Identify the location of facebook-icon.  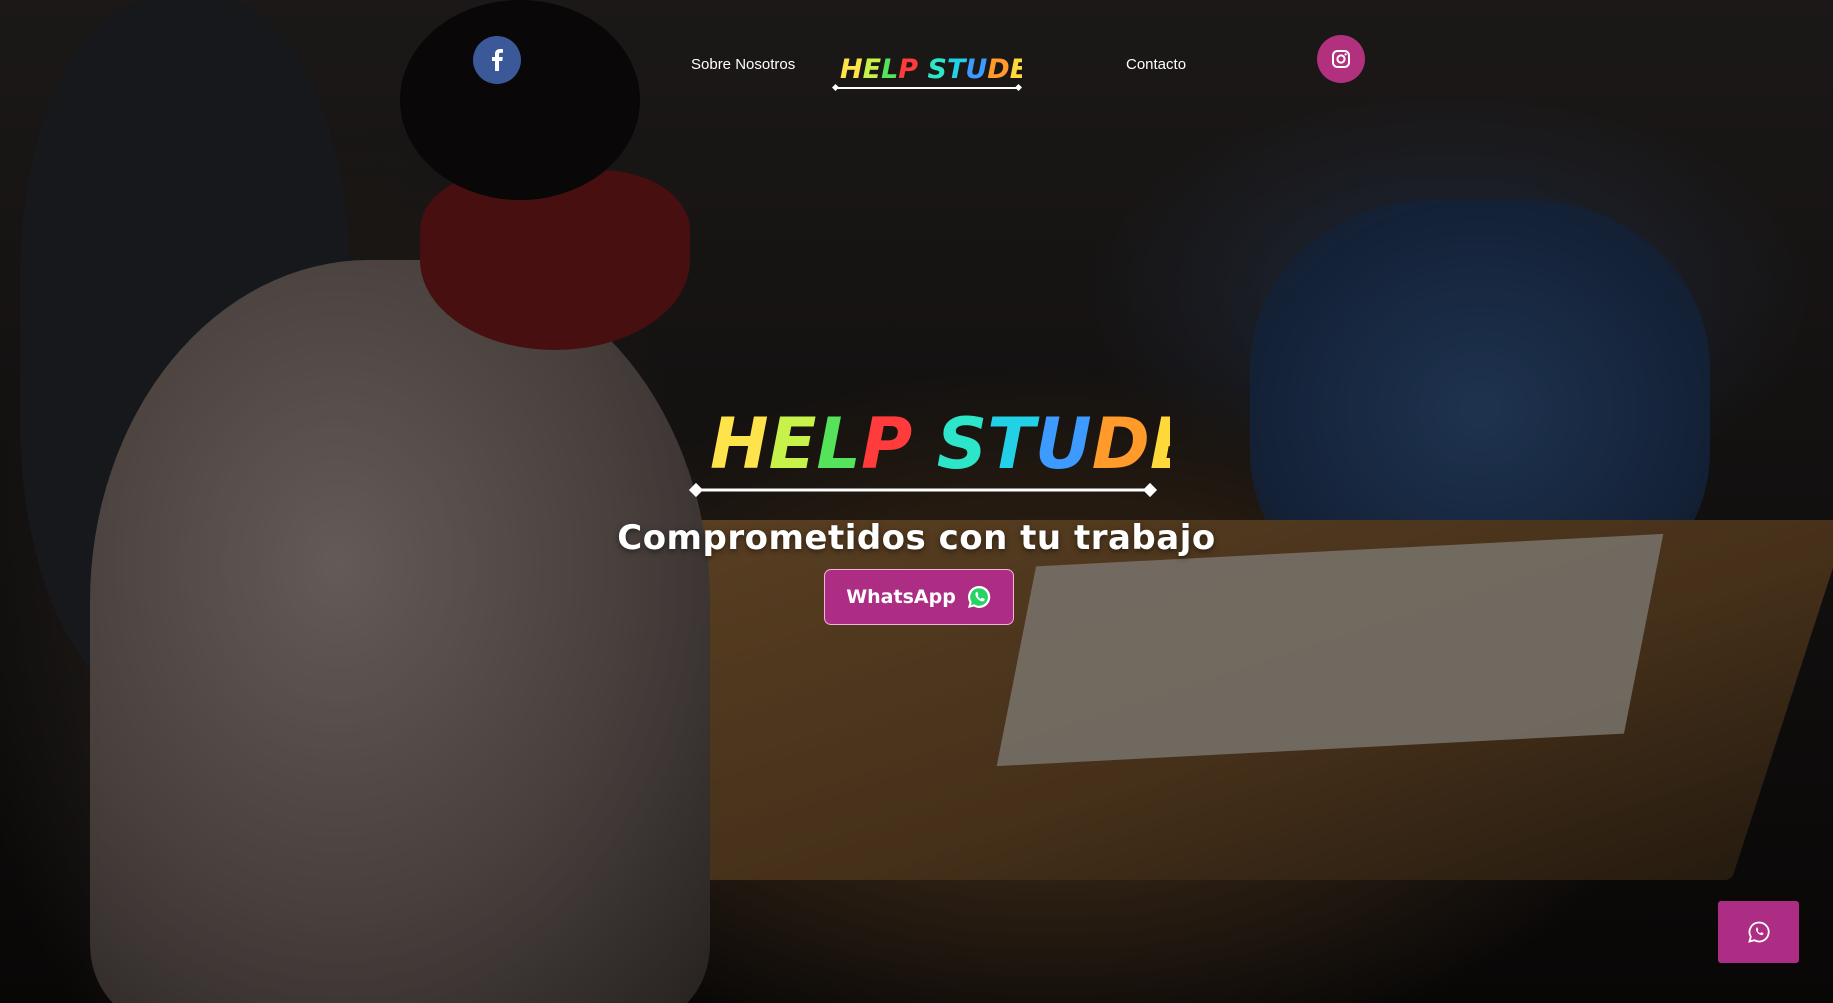
(497, 60).